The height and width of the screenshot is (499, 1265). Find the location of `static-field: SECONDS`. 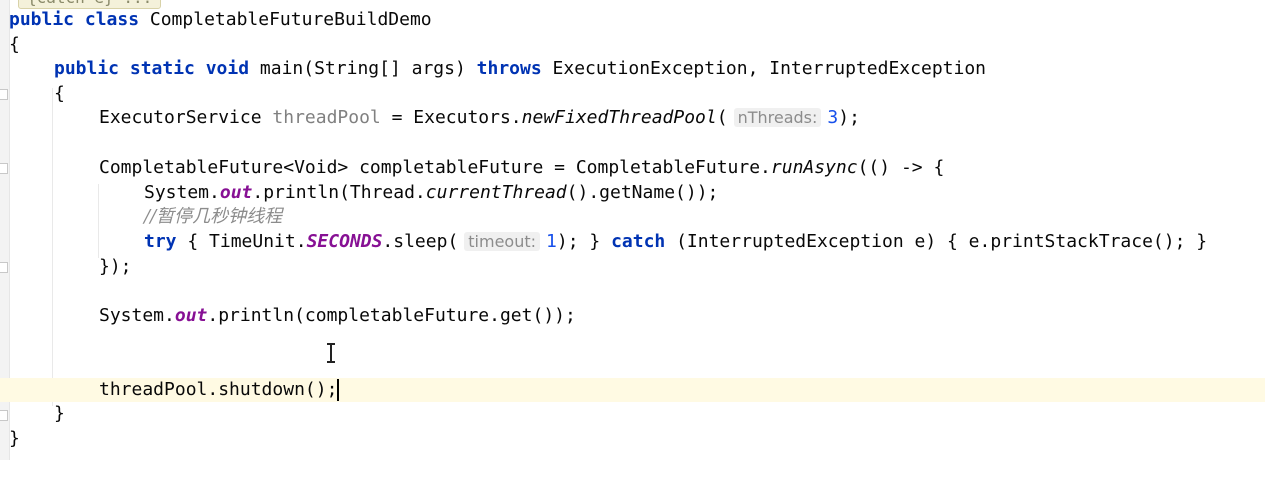

static-field: SECONDS is located at coordinates (344, 241).